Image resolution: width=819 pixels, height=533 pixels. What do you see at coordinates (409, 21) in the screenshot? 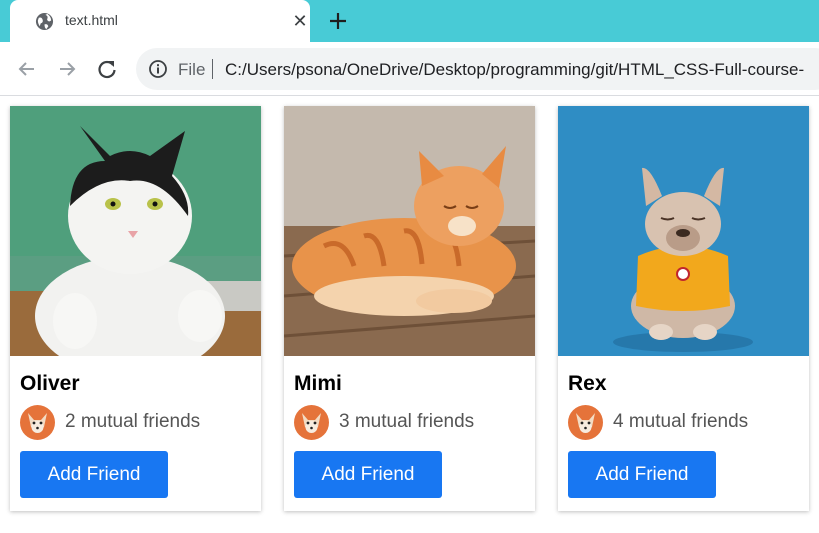
I see `browser-tabstrip: text.html ✕` at bounding box center [409, 21].